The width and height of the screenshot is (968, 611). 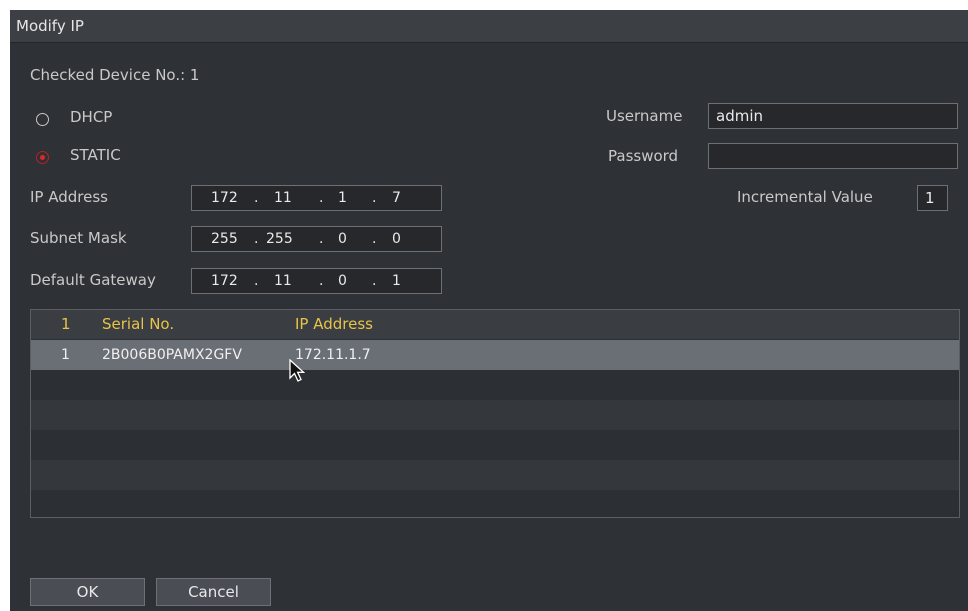 What do you see at coordinates (833, 116) in the screenshot?
I see `username-field: admin` at bounding box center [833, 116].